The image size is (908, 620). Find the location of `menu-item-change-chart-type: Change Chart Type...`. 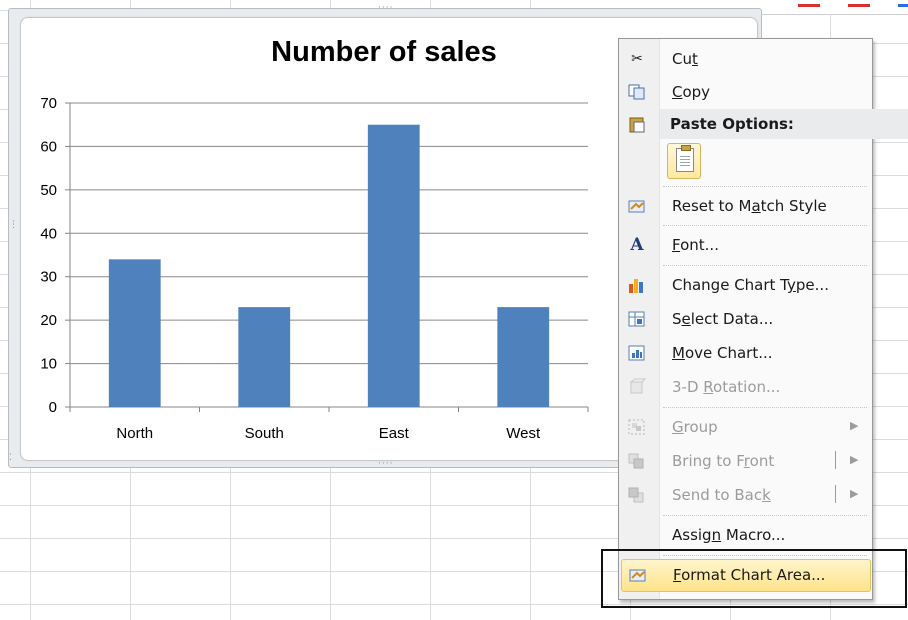

menu-item-change-chart-type: Change Chart Type... is located at coordinates (745, 285).